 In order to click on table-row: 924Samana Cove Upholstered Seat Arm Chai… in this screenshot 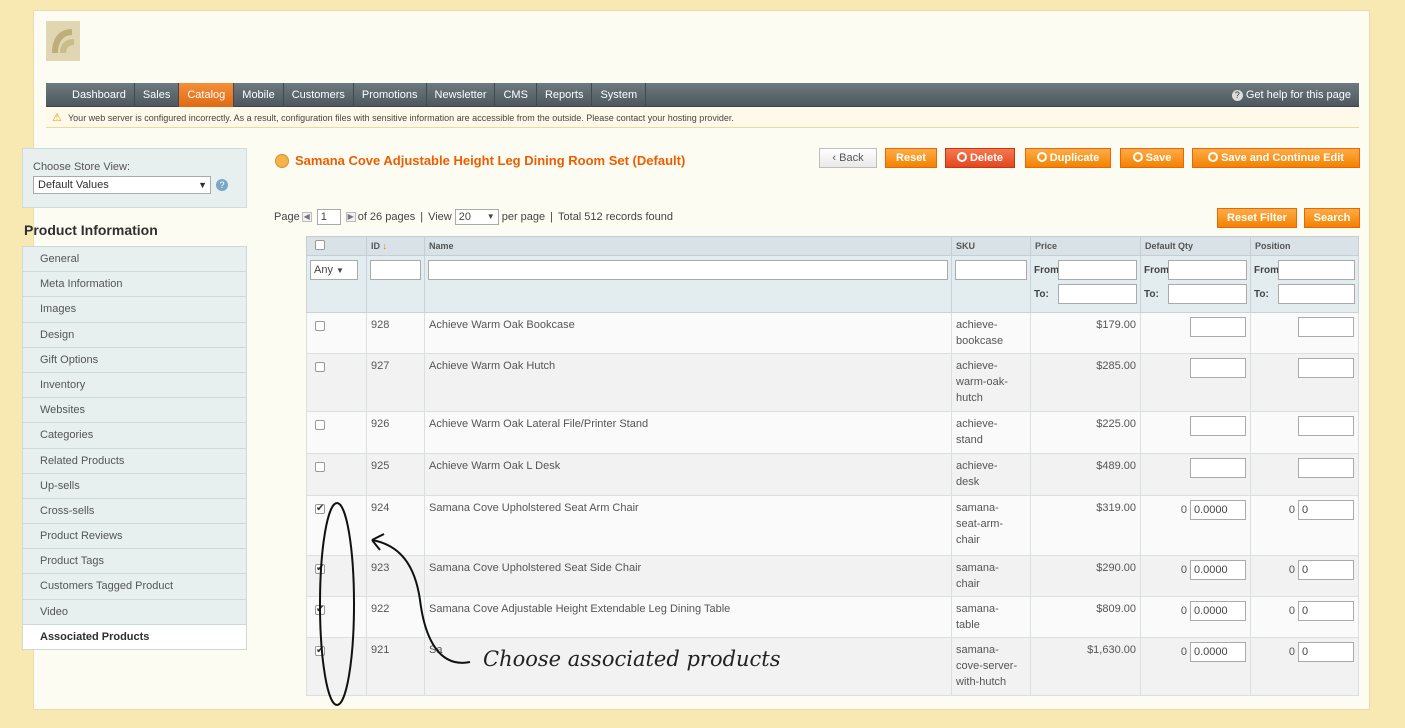, I will do `click(832, 525)`.